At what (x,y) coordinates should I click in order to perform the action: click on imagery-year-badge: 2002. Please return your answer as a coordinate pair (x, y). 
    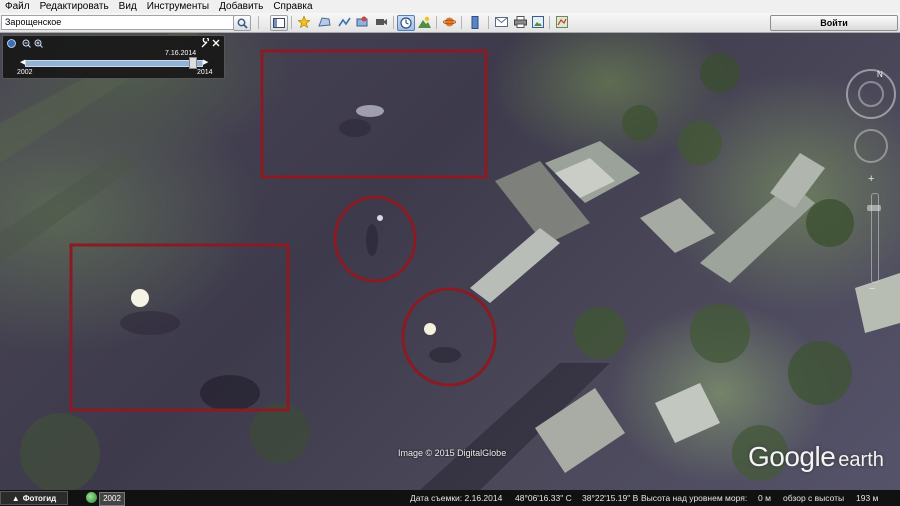
    Looking at the image, I should click on (112, 499).